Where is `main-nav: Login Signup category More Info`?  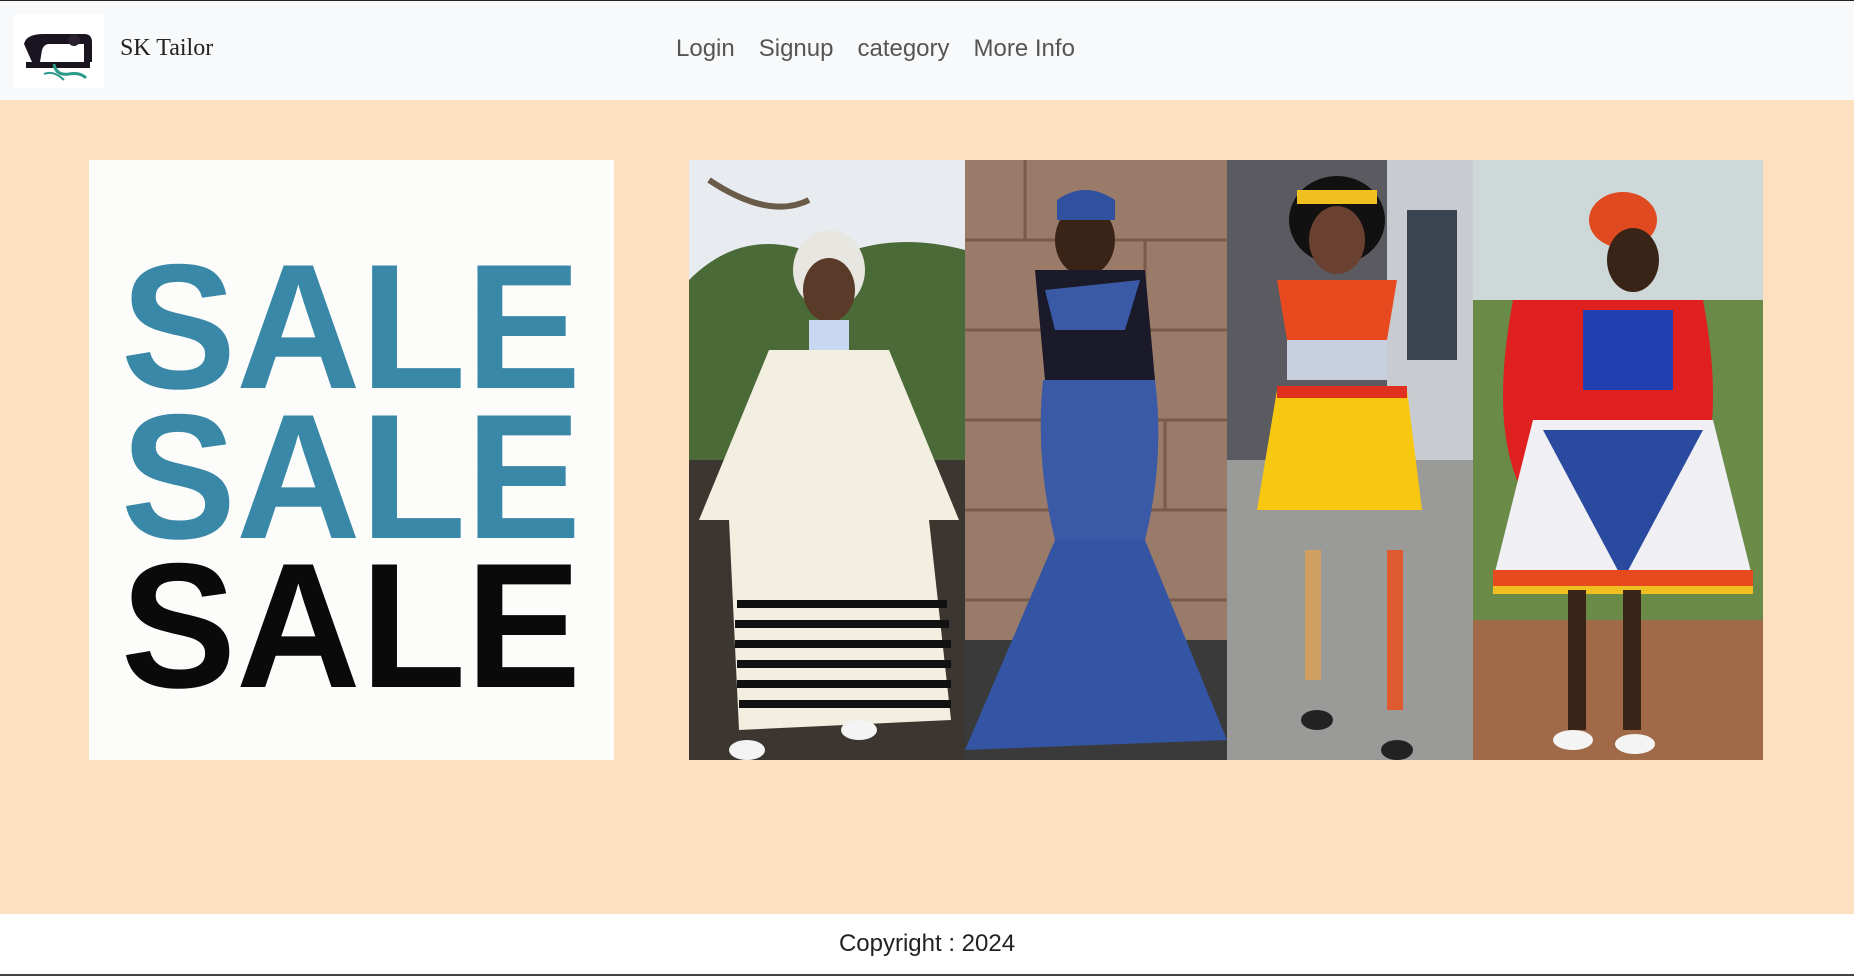
main-nav: Login Signup category More Info is located at coordinates (887, 49).